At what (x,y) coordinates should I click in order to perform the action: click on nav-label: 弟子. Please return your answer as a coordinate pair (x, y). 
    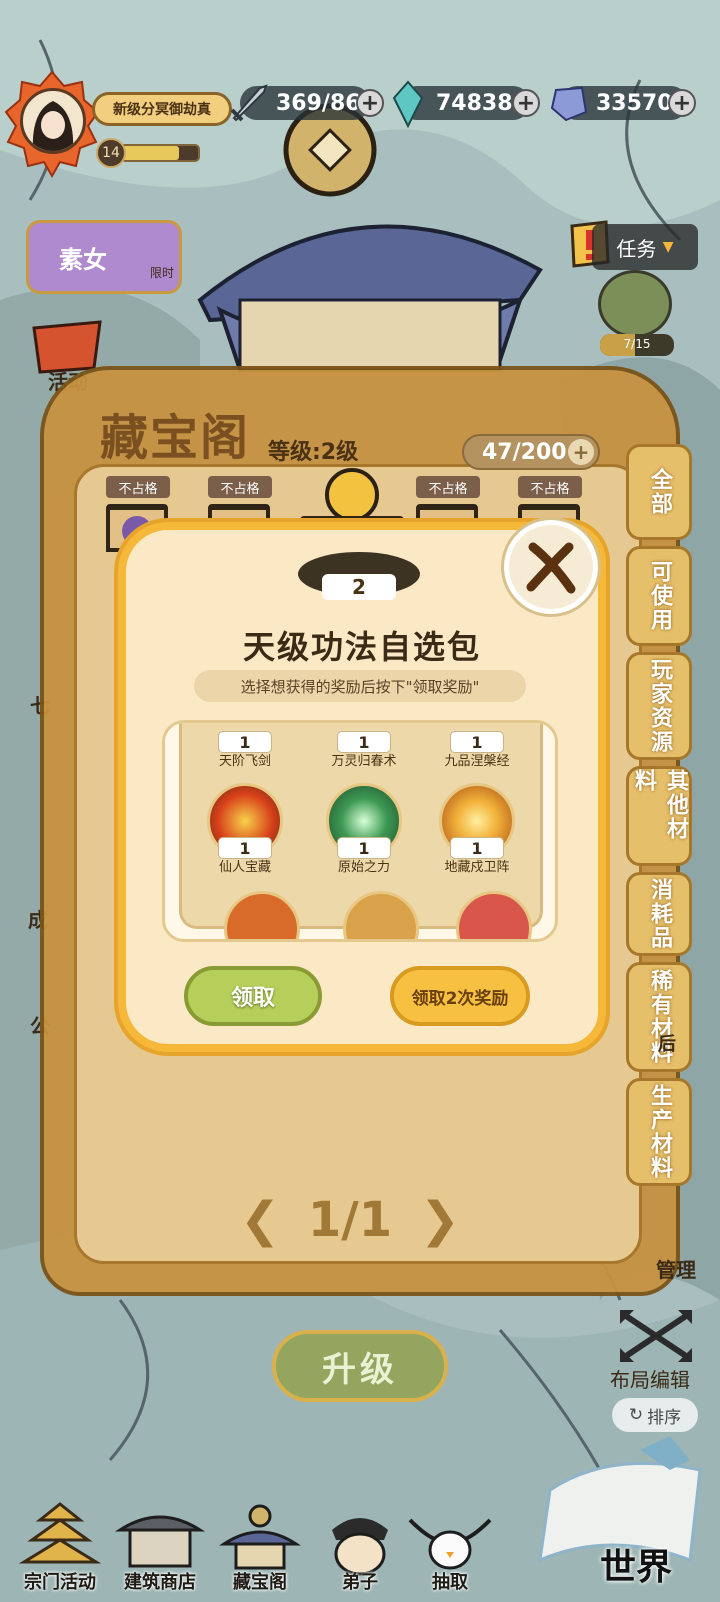
    Looking at the image, I should click on (360, 1582).